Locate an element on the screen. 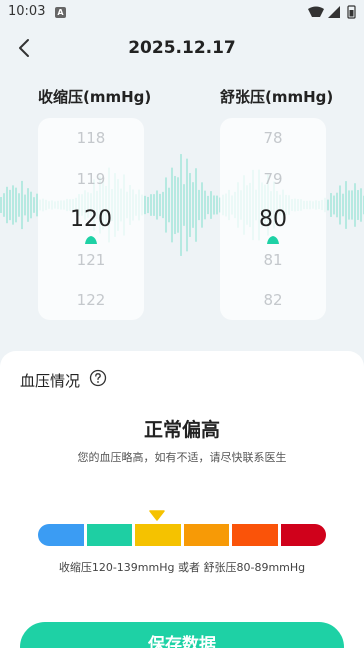  picker-item: 119 is located at coordinates (91, 179).